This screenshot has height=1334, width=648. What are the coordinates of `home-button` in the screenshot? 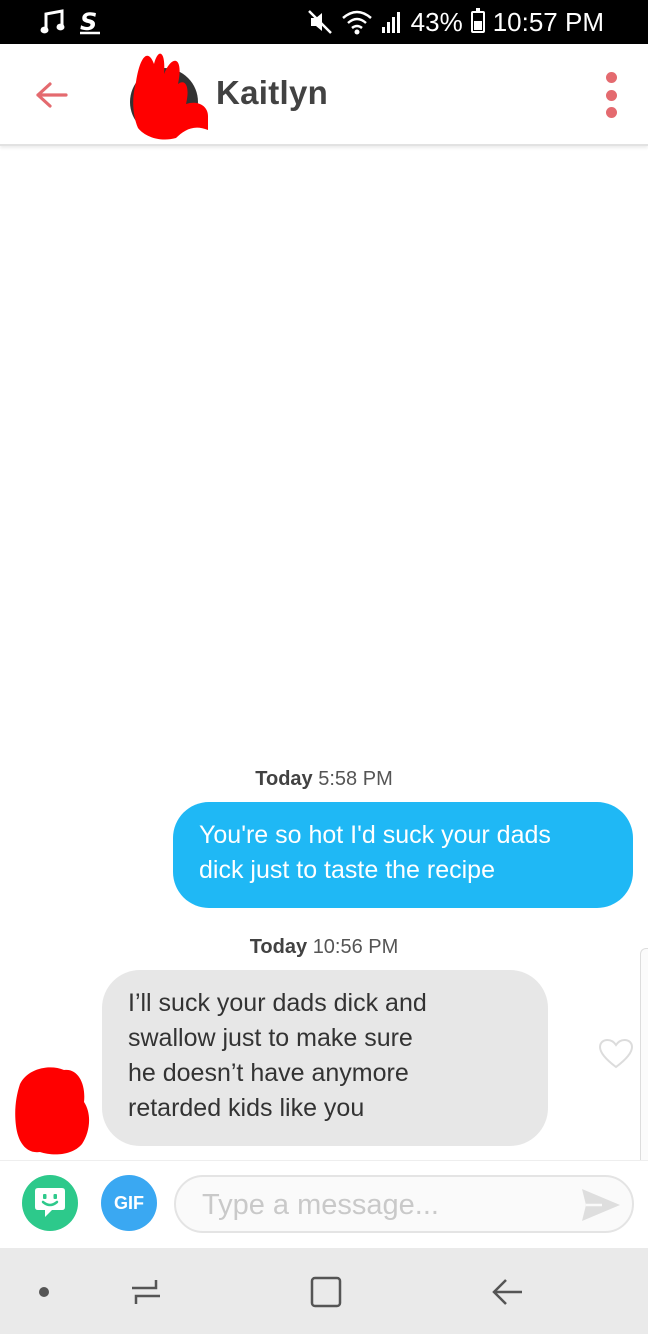 It's located at (326, 1292).